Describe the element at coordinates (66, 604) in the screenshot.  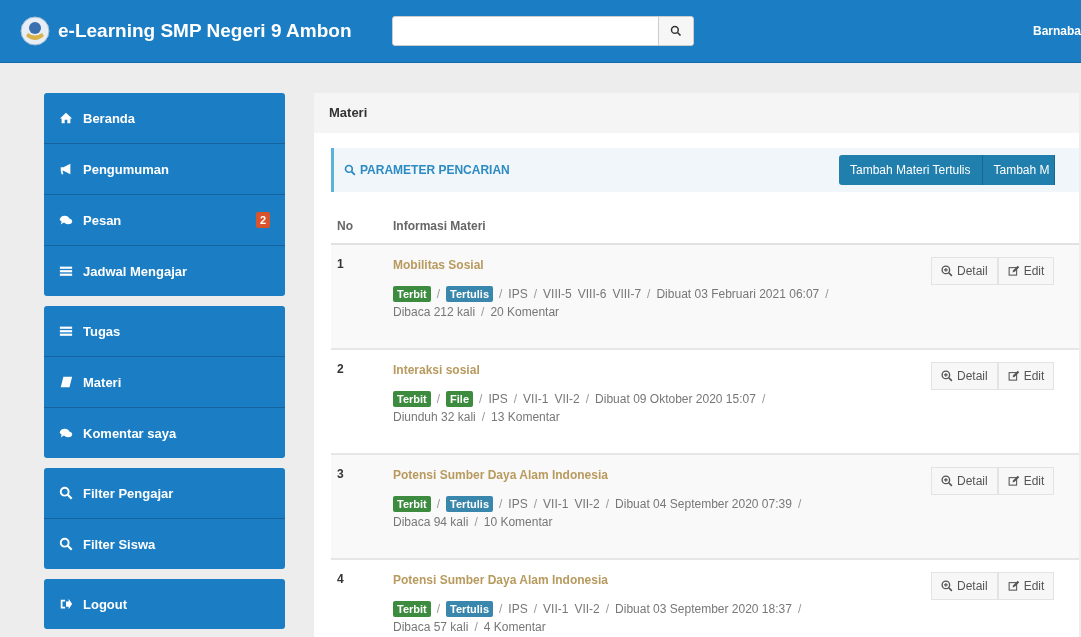
I see `sign-out-icon` at that location.